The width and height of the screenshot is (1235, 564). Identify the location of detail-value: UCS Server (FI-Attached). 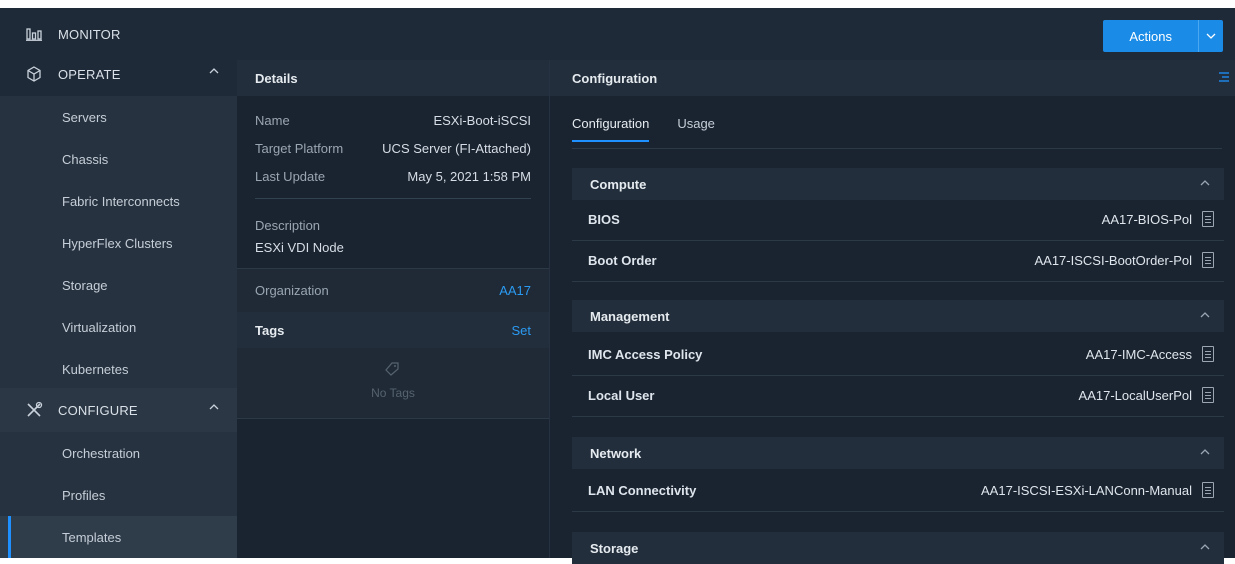
(456, 148).